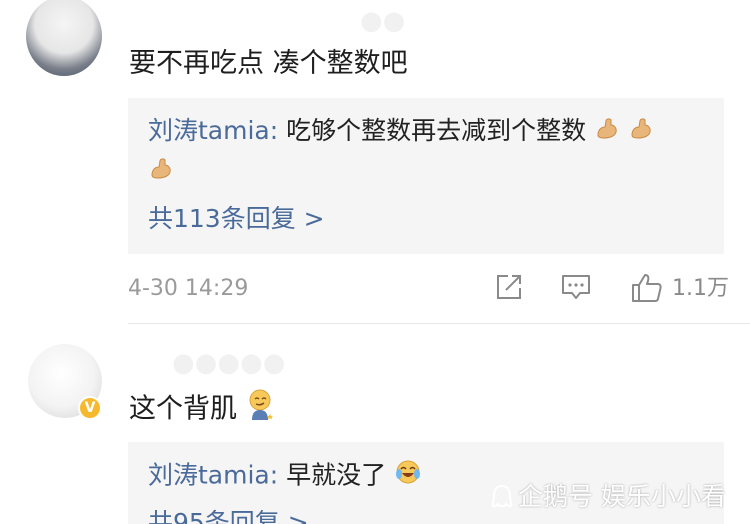  I want to click on comment-icon, so click(576, 287).